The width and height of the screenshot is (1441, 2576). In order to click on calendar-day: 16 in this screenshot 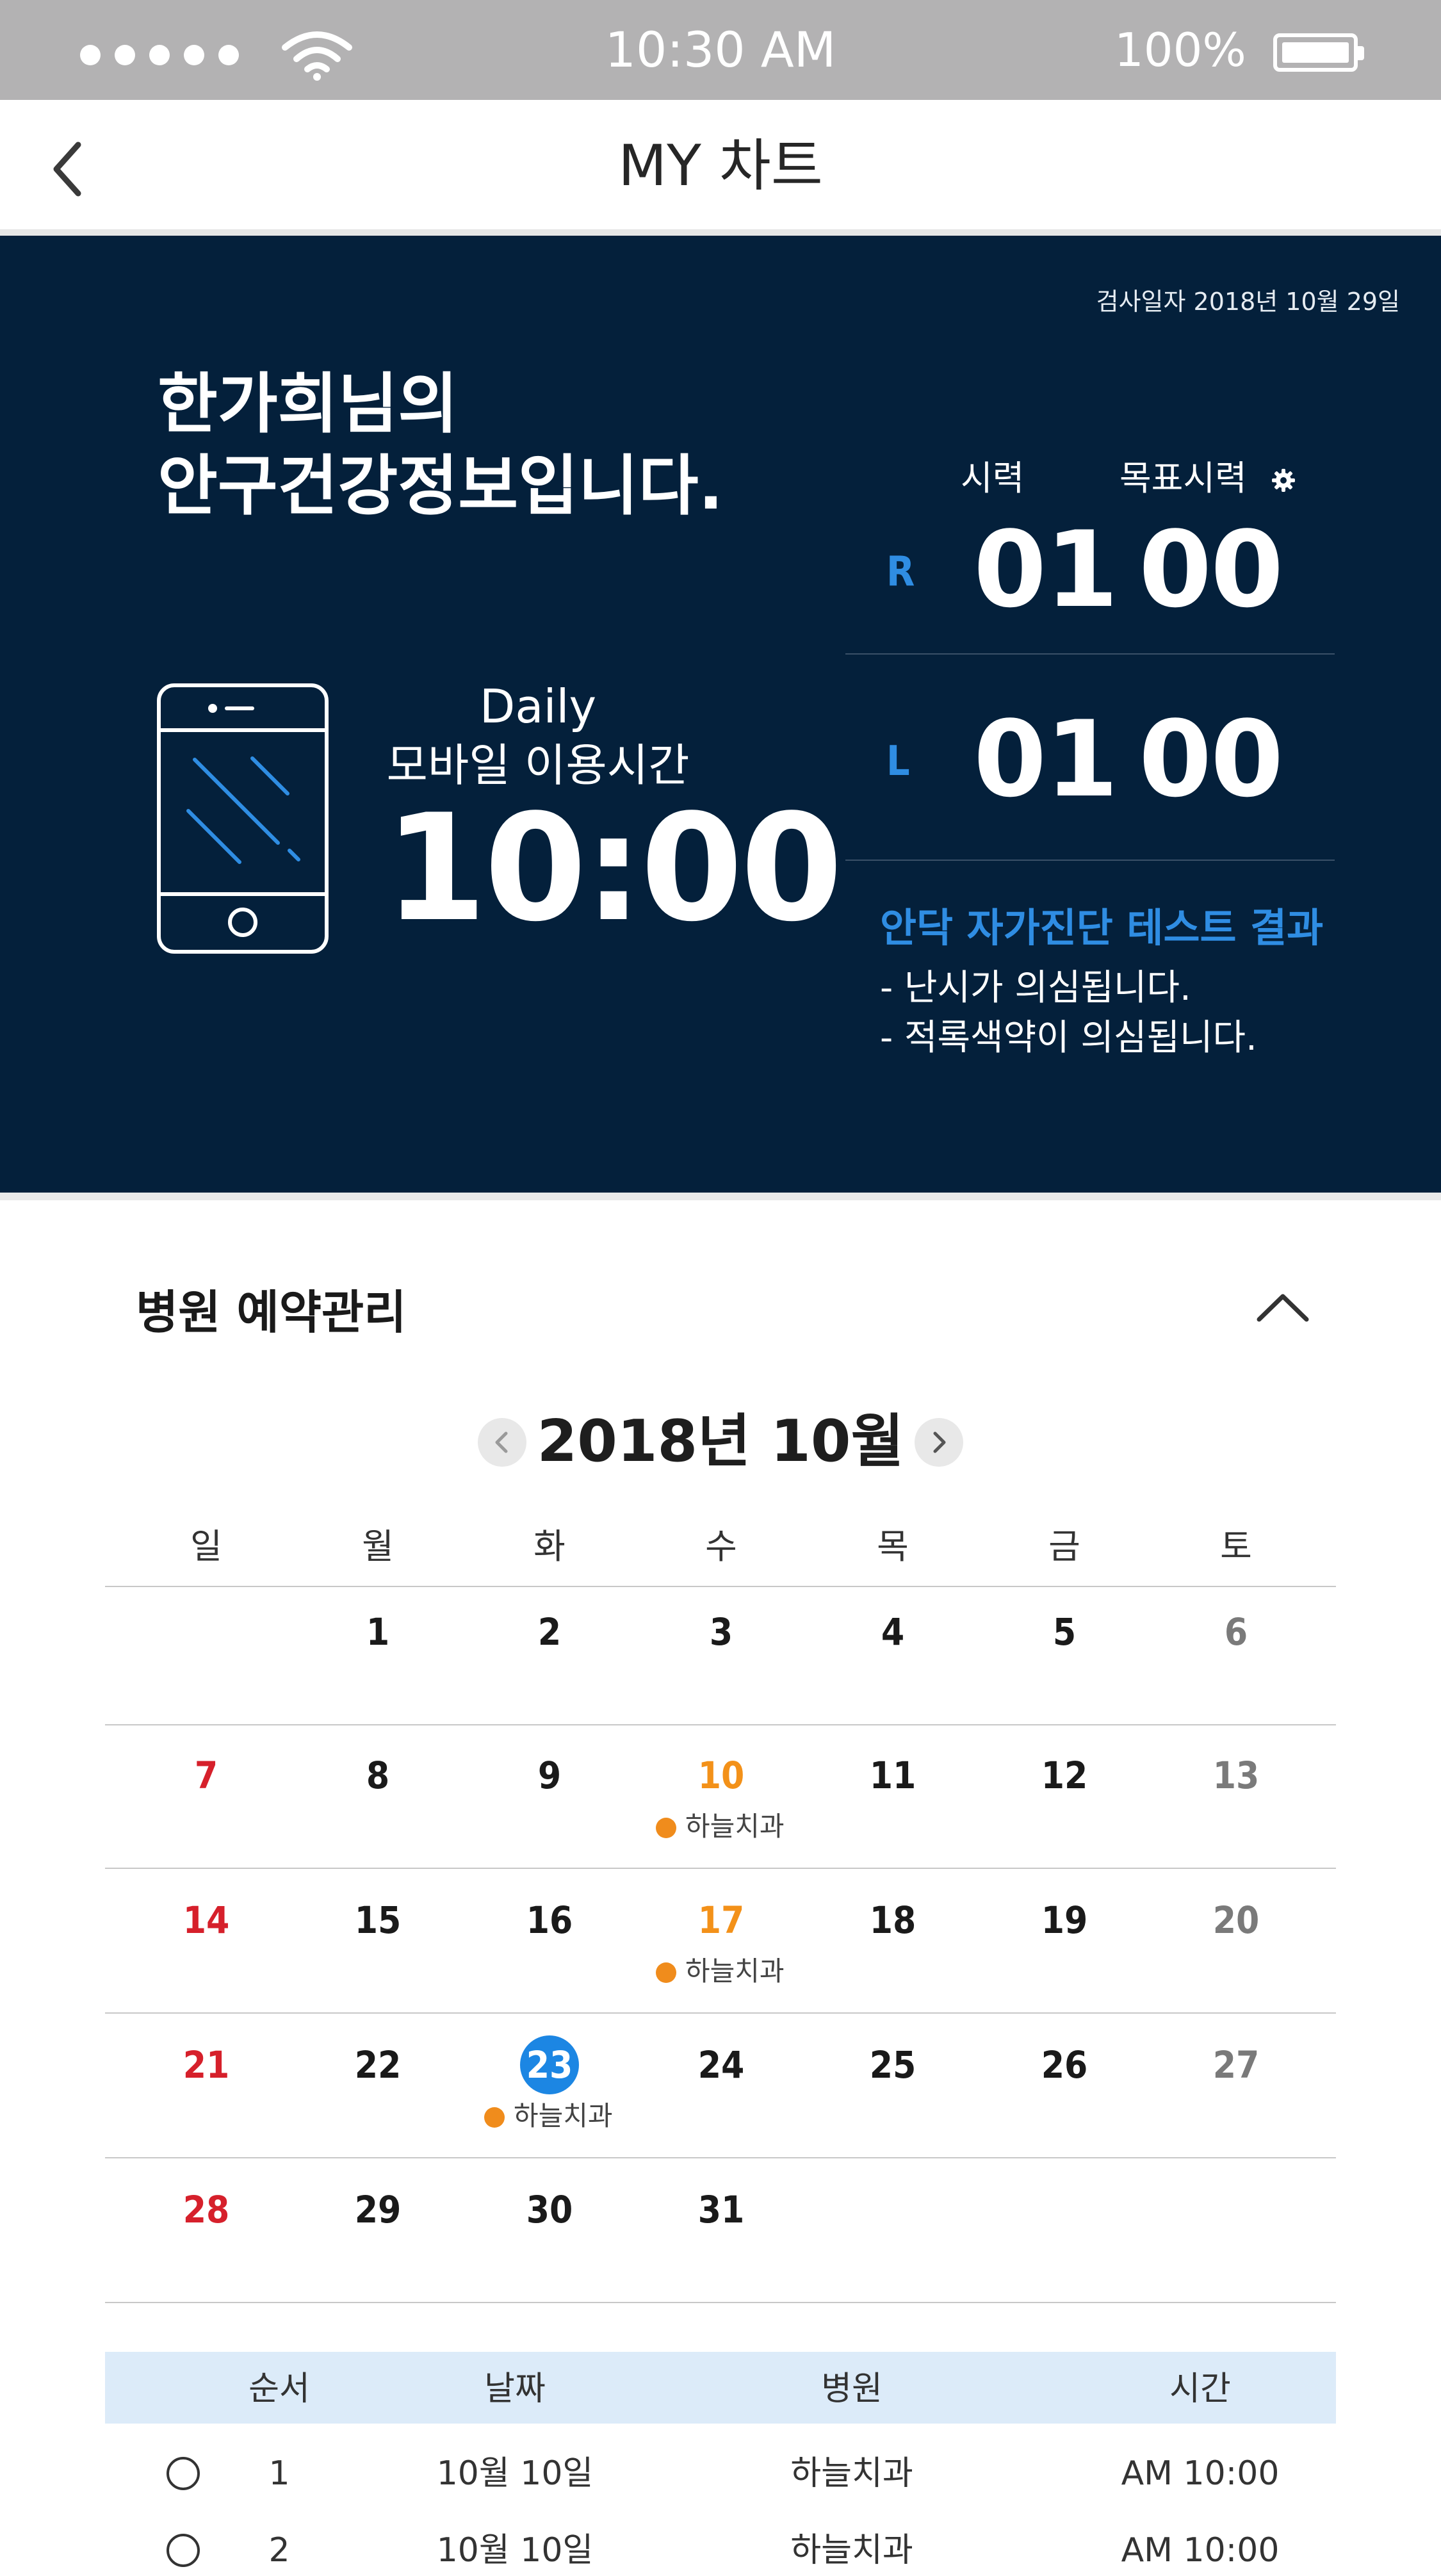, I will do `click(549, 1920)`.